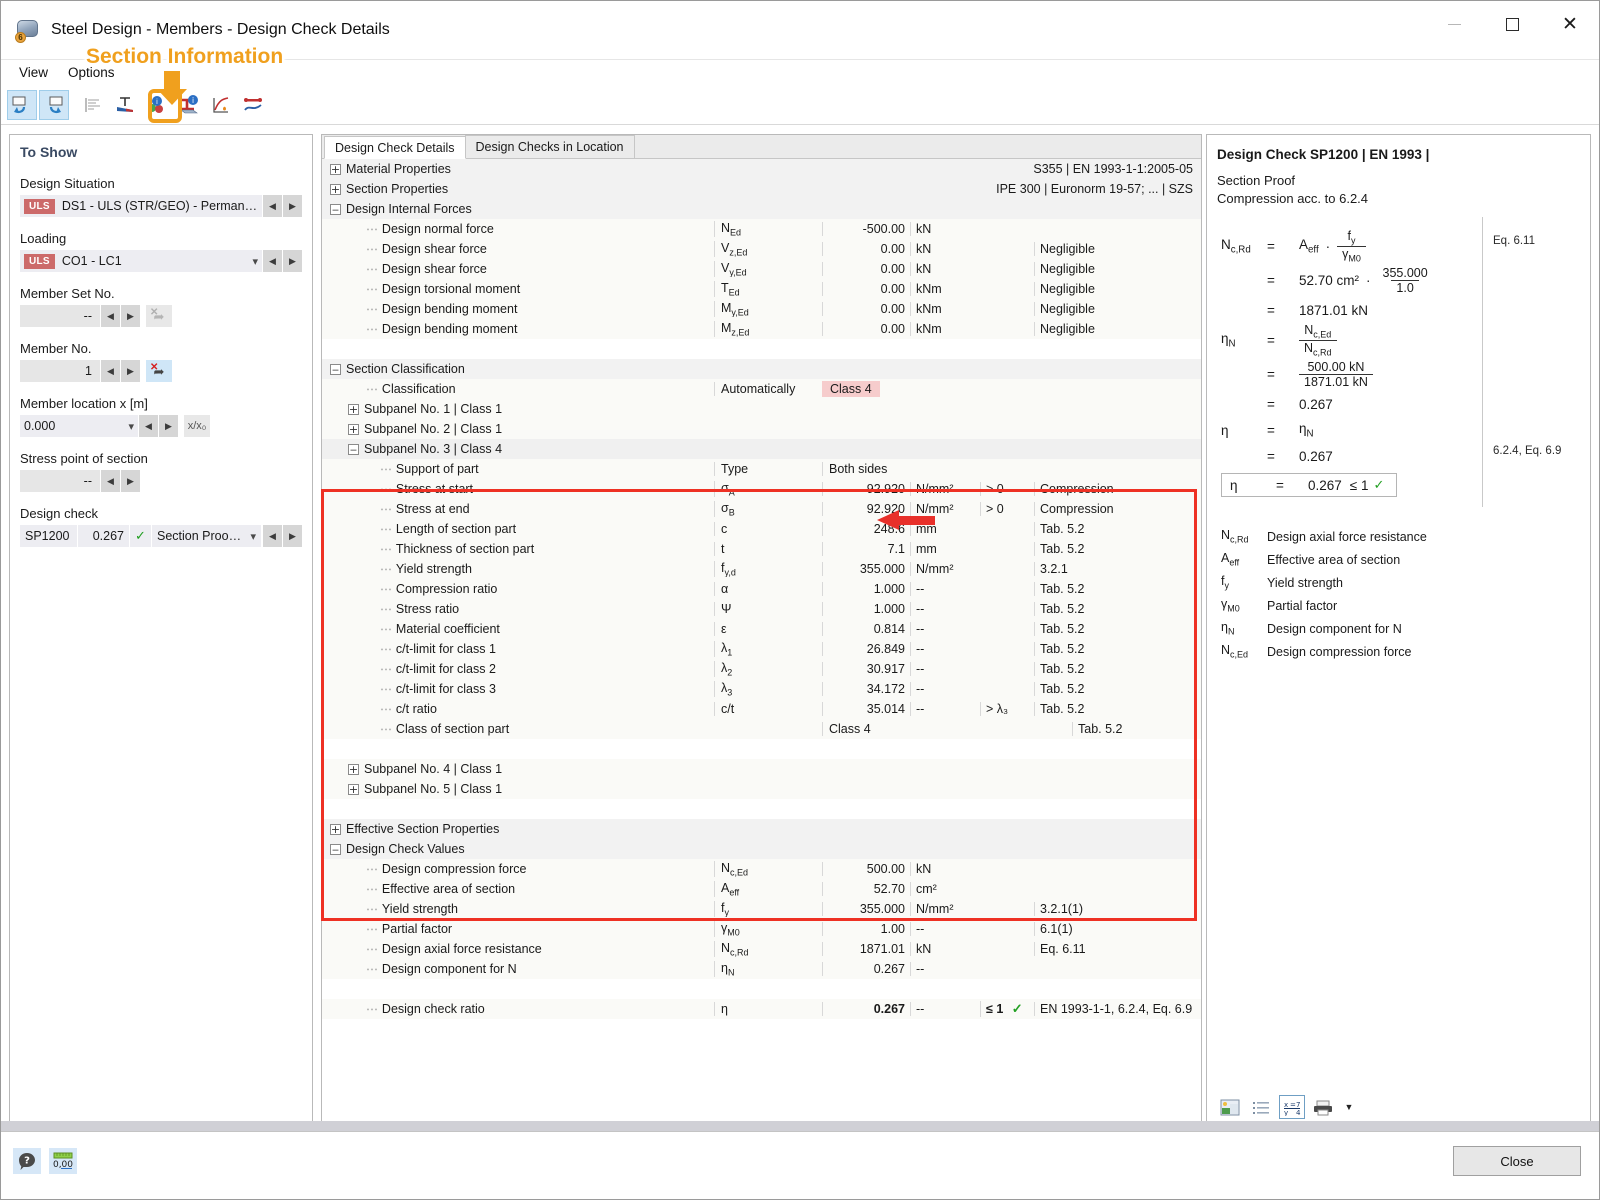  What do you see at coordinates (28, 30) in the screenshot?
I see `app-icon: 6` at bounding box center [28, 30].